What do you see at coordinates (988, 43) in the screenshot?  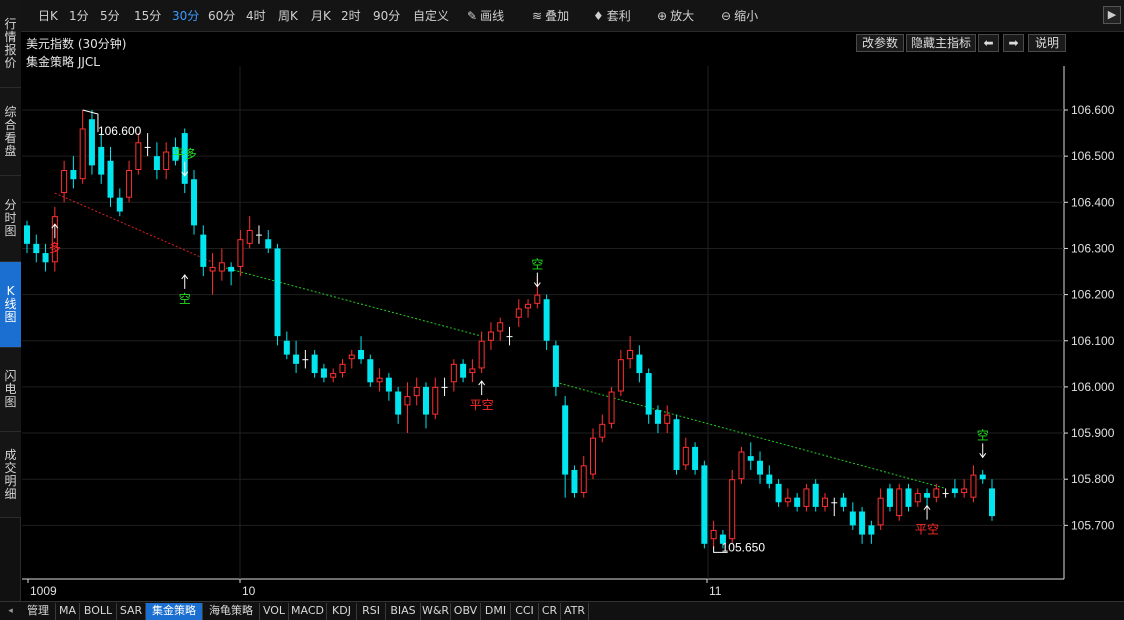 I see `prev-arrow-button: ⬅` at bounding box center [988, 43].